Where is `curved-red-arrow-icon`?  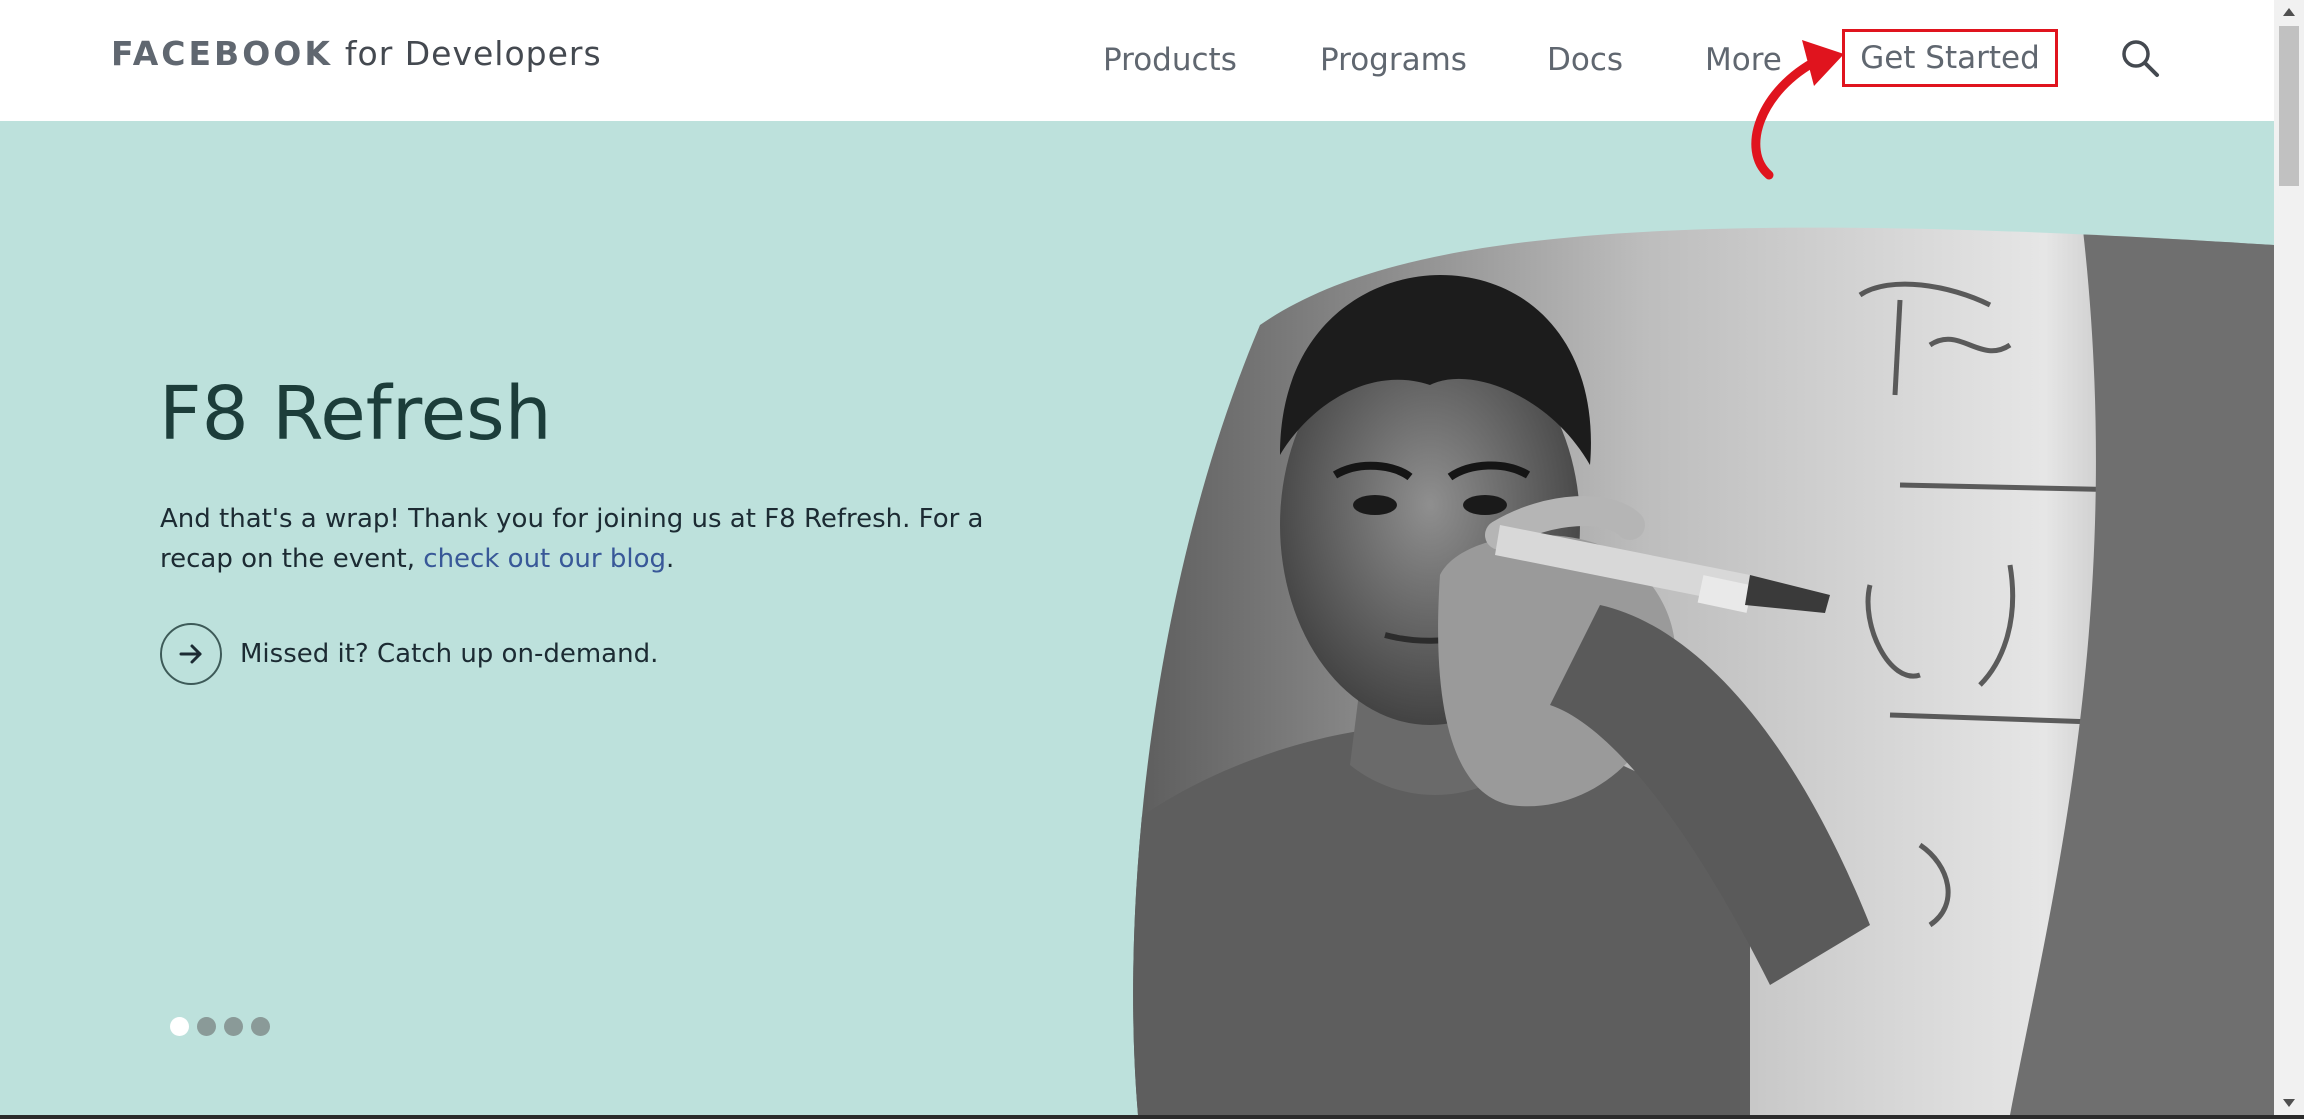 curved-red-arrow-icon is located at coordinates (1797, 110).